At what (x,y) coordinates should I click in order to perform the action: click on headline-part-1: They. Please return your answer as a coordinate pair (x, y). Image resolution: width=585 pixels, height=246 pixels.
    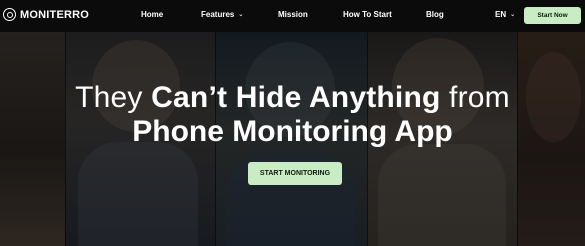
    Looking at the image, I should click on (113, 97).